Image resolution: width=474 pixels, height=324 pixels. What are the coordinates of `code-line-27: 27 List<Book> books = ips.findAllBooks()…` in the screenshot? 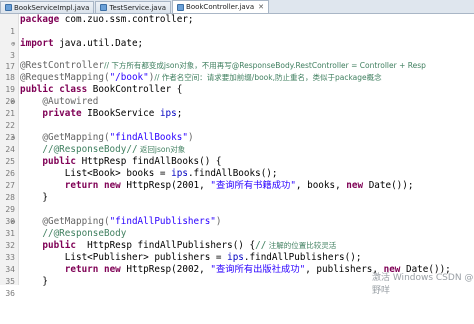 It's located at (237, 179).